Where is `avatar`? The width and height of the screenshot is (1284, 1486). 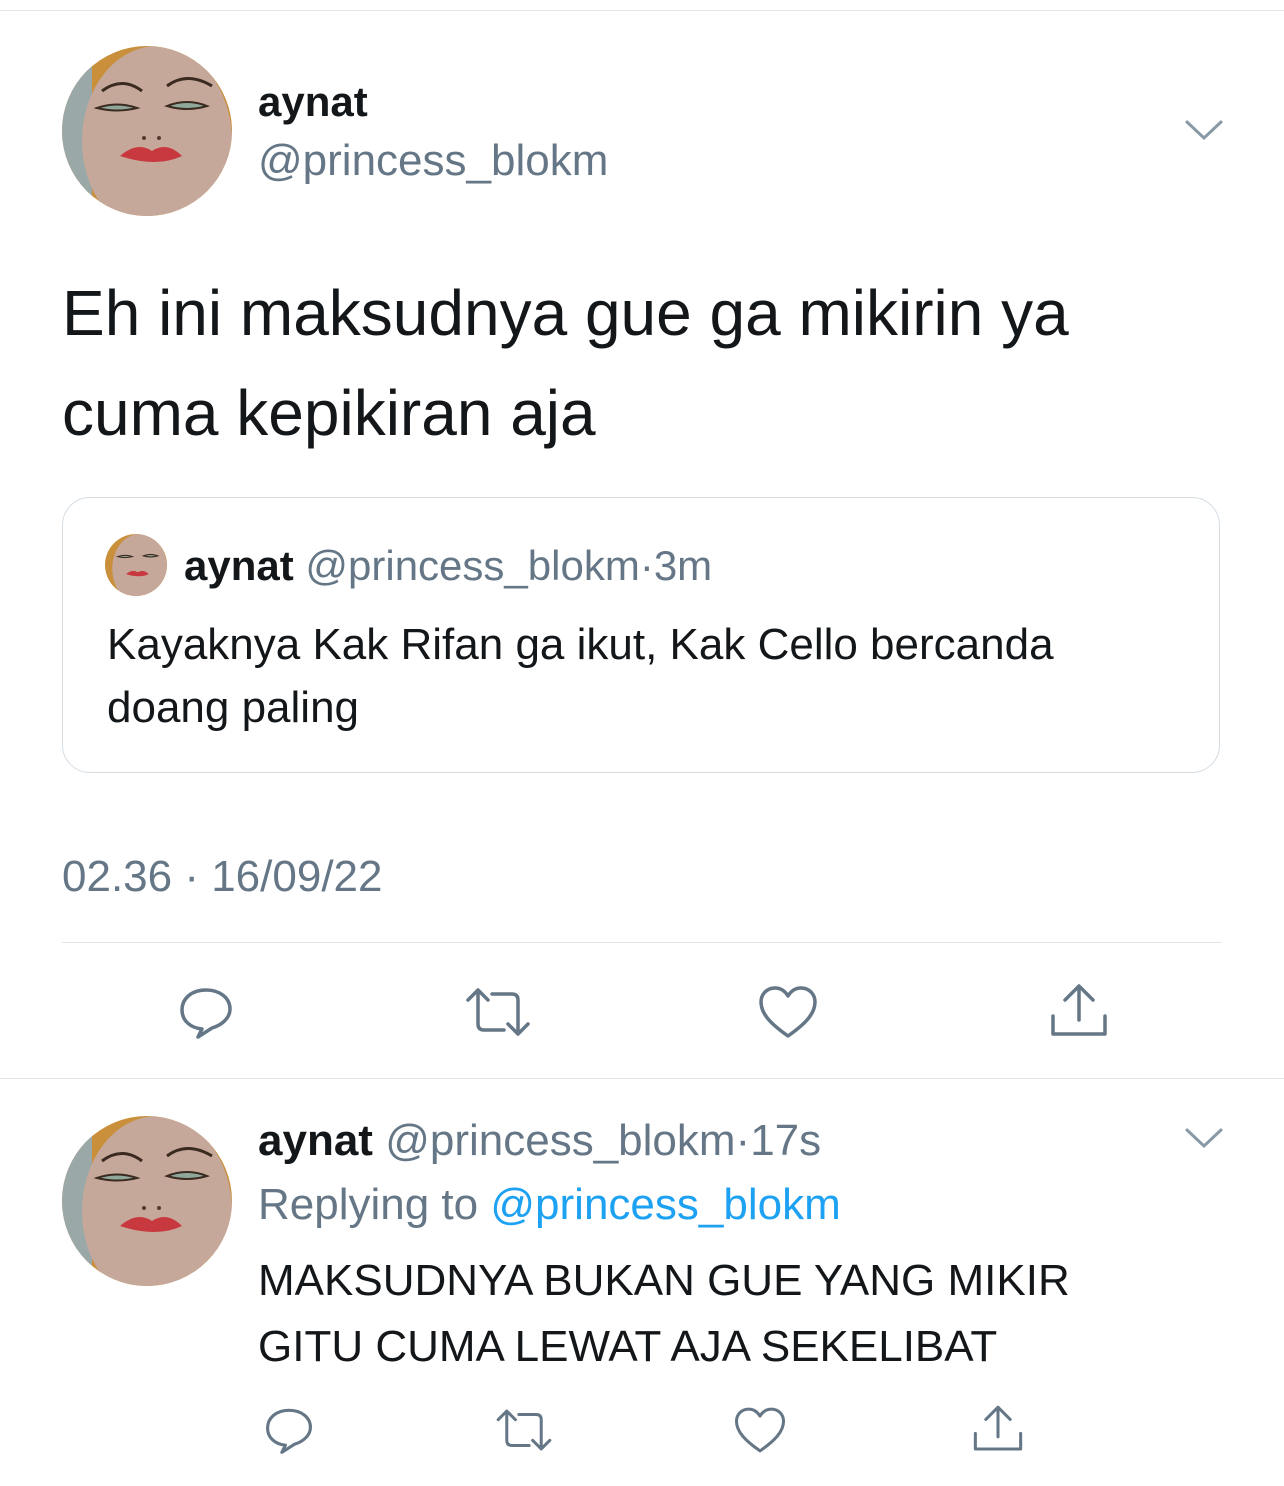 avatar is located at coordinates (147, 131).